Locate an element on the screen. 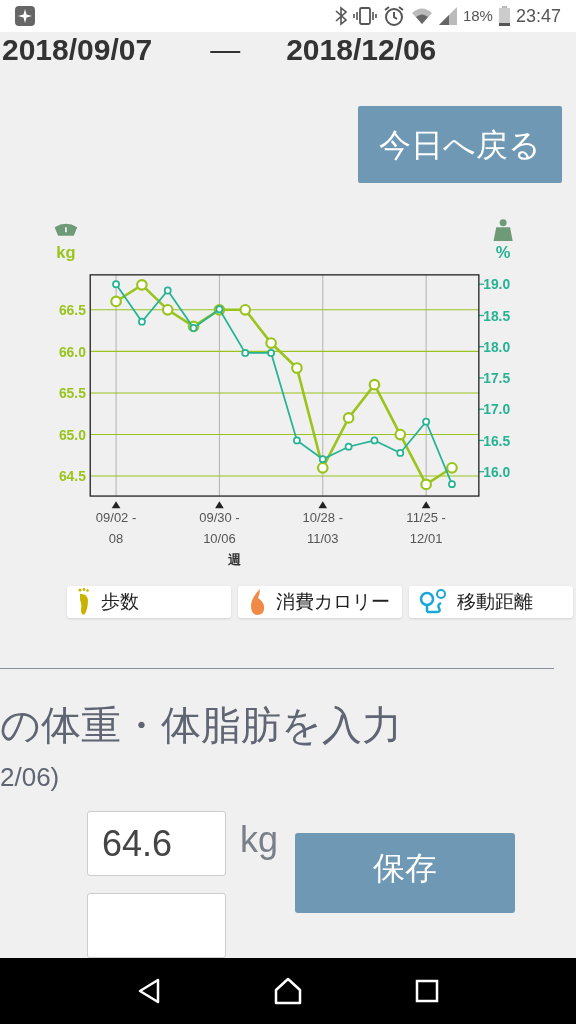  y-tick-label: 17.5 is located at coordinates (497, 378).